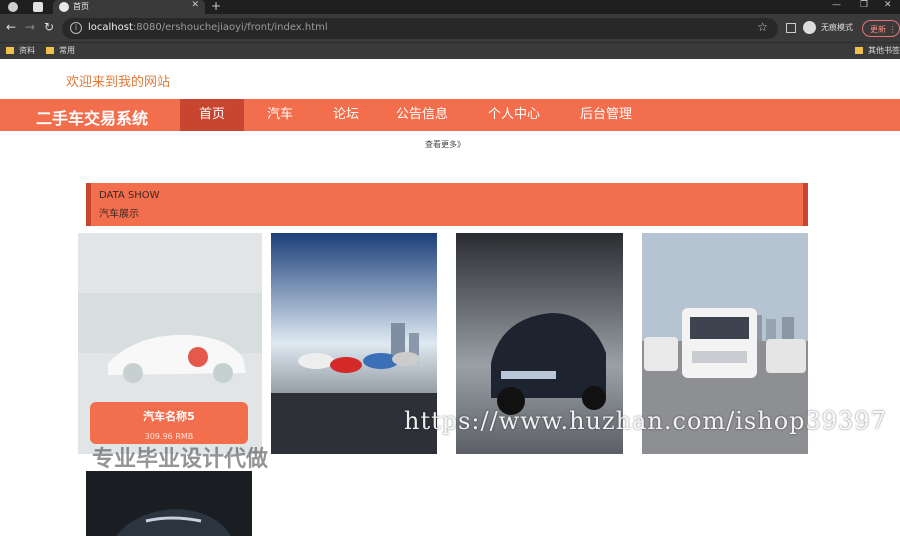 Image resolution: width=900 pixels, height=536 pixels. Describe the element at coordinates (81, 6) in the screenshot. I see `tab-title: 首页` at that location.